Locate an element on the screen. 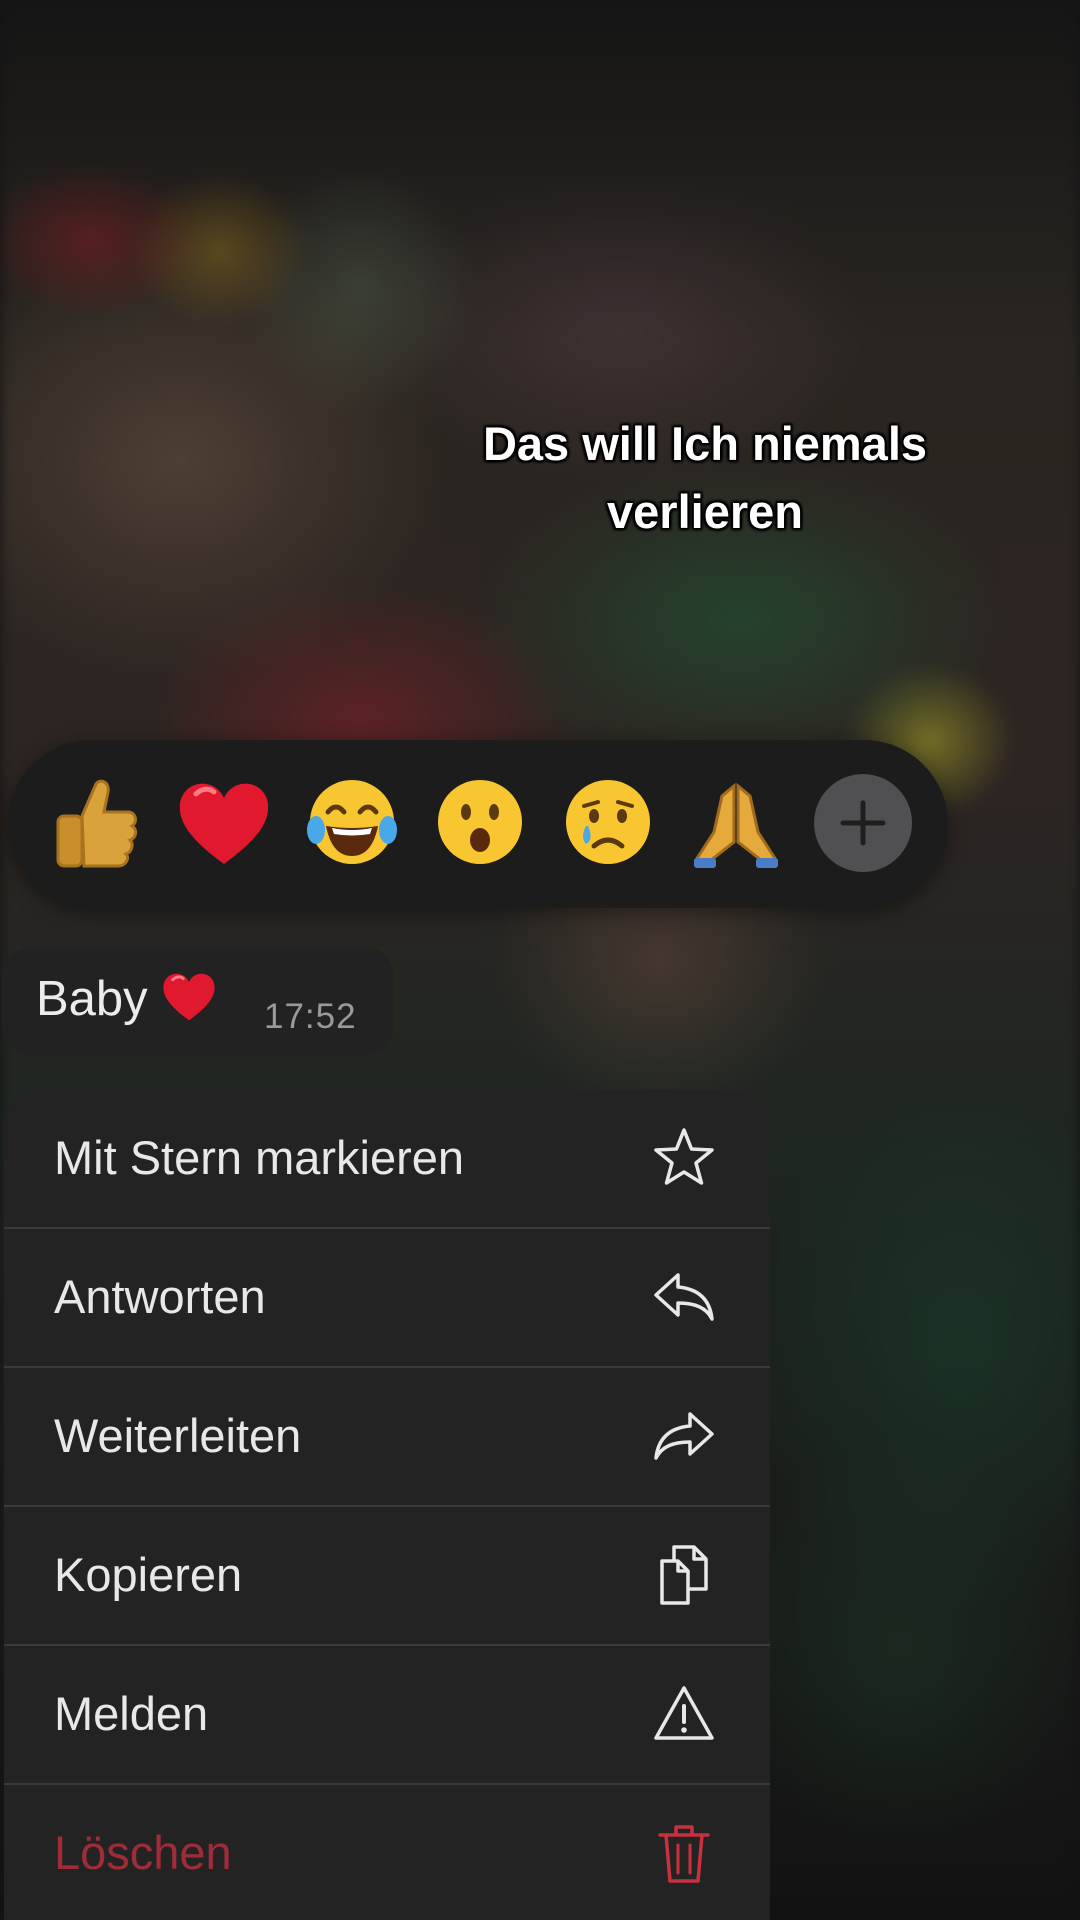 The height and width of the screenshot is (1920, 1080). reaction-folded-hands is located at coordinates (736, 822).